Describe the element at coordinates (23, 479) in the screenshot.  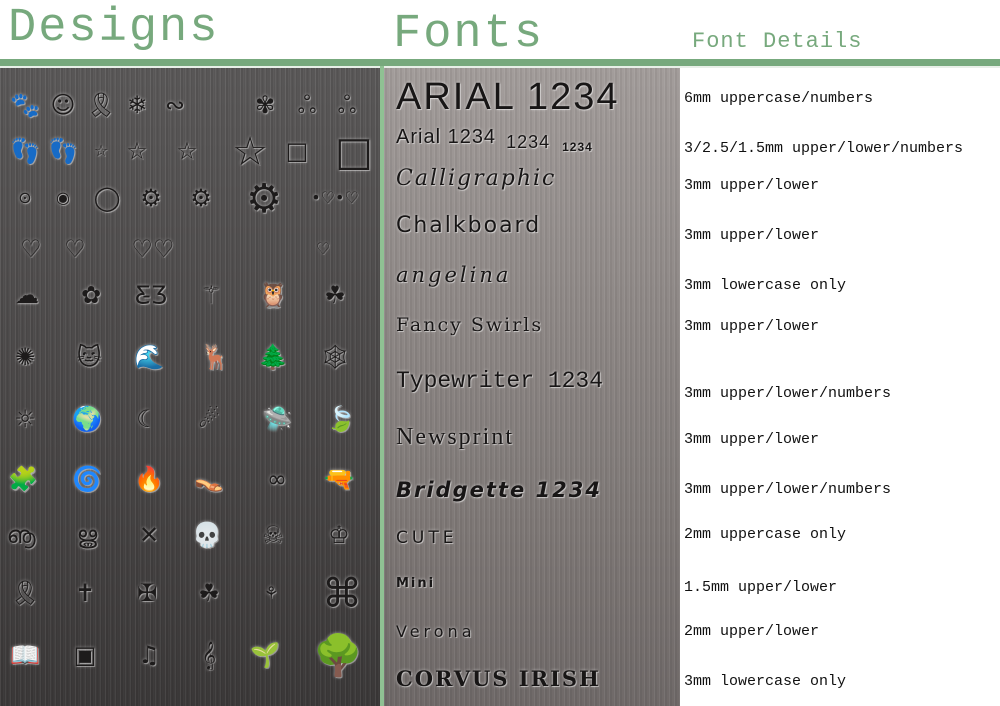
I see `puzzle-piece-icon: 🧩` at that location.